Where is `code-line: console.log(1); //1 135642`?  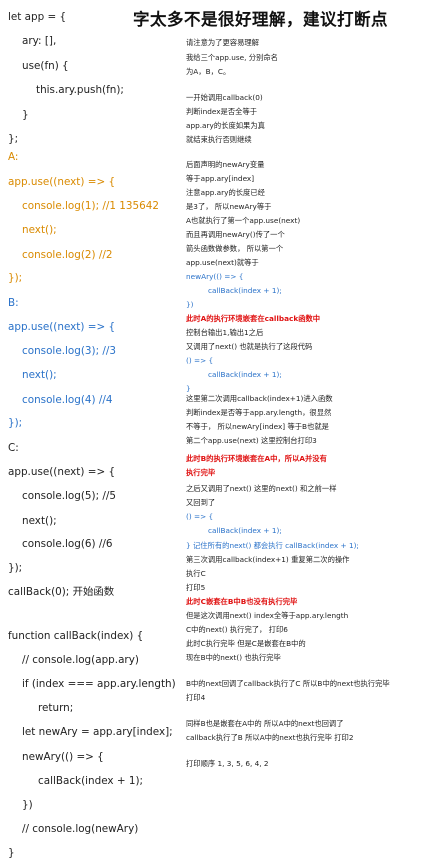
code-line: console.log(1); //1 135642 is located at coordinates (90, 206).